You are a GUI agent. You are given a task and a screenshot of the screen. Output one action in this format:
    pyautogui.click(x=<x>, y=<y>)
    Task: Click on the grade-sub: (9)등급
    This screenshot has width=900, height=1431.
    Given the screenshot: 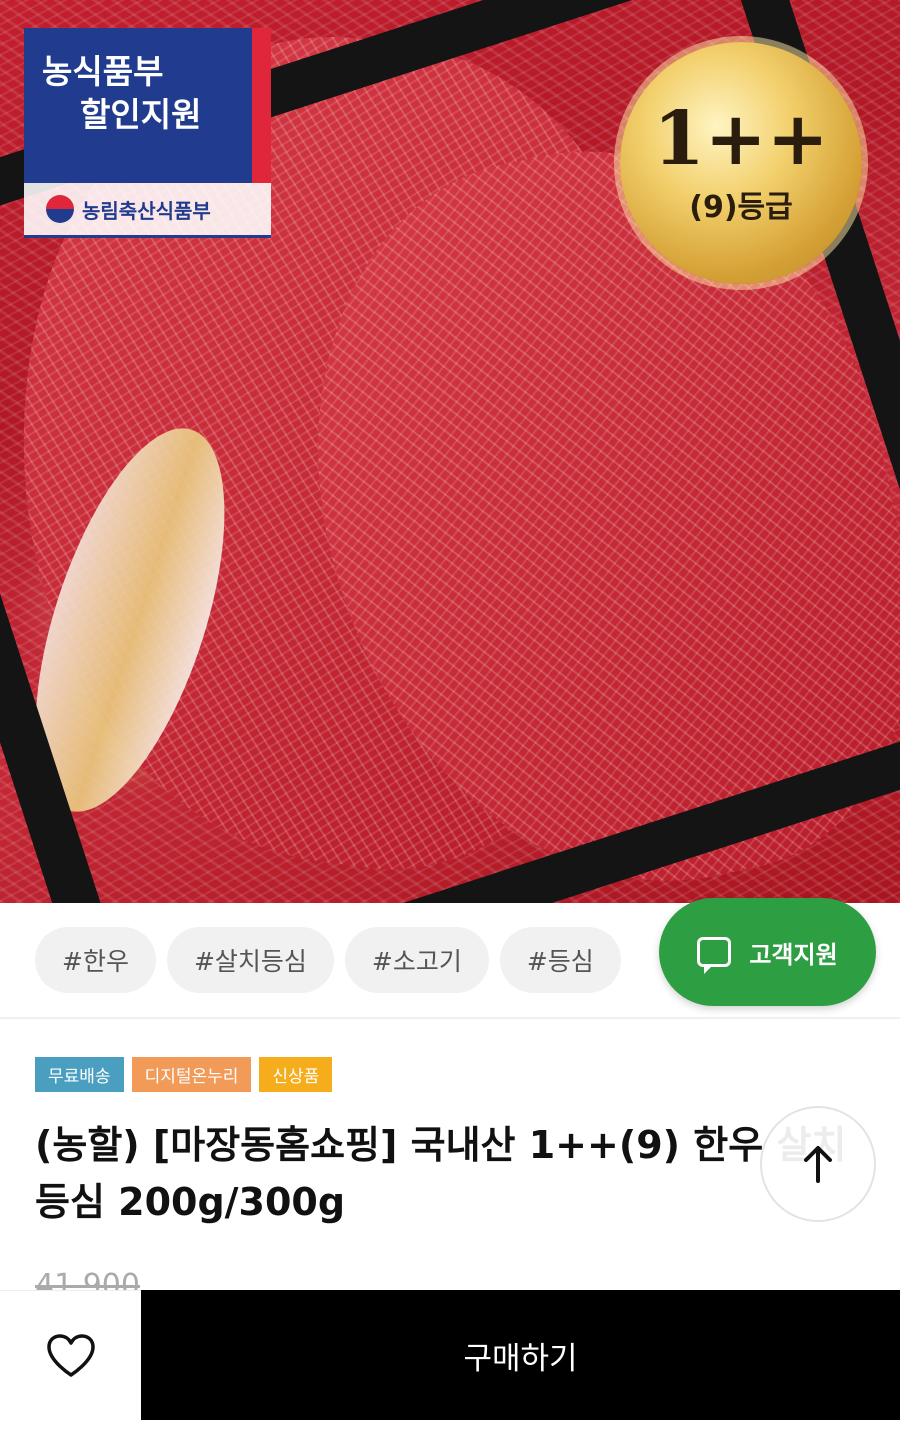 What is the action you would take?
    pyautogui.click(x=741, y=207)
    